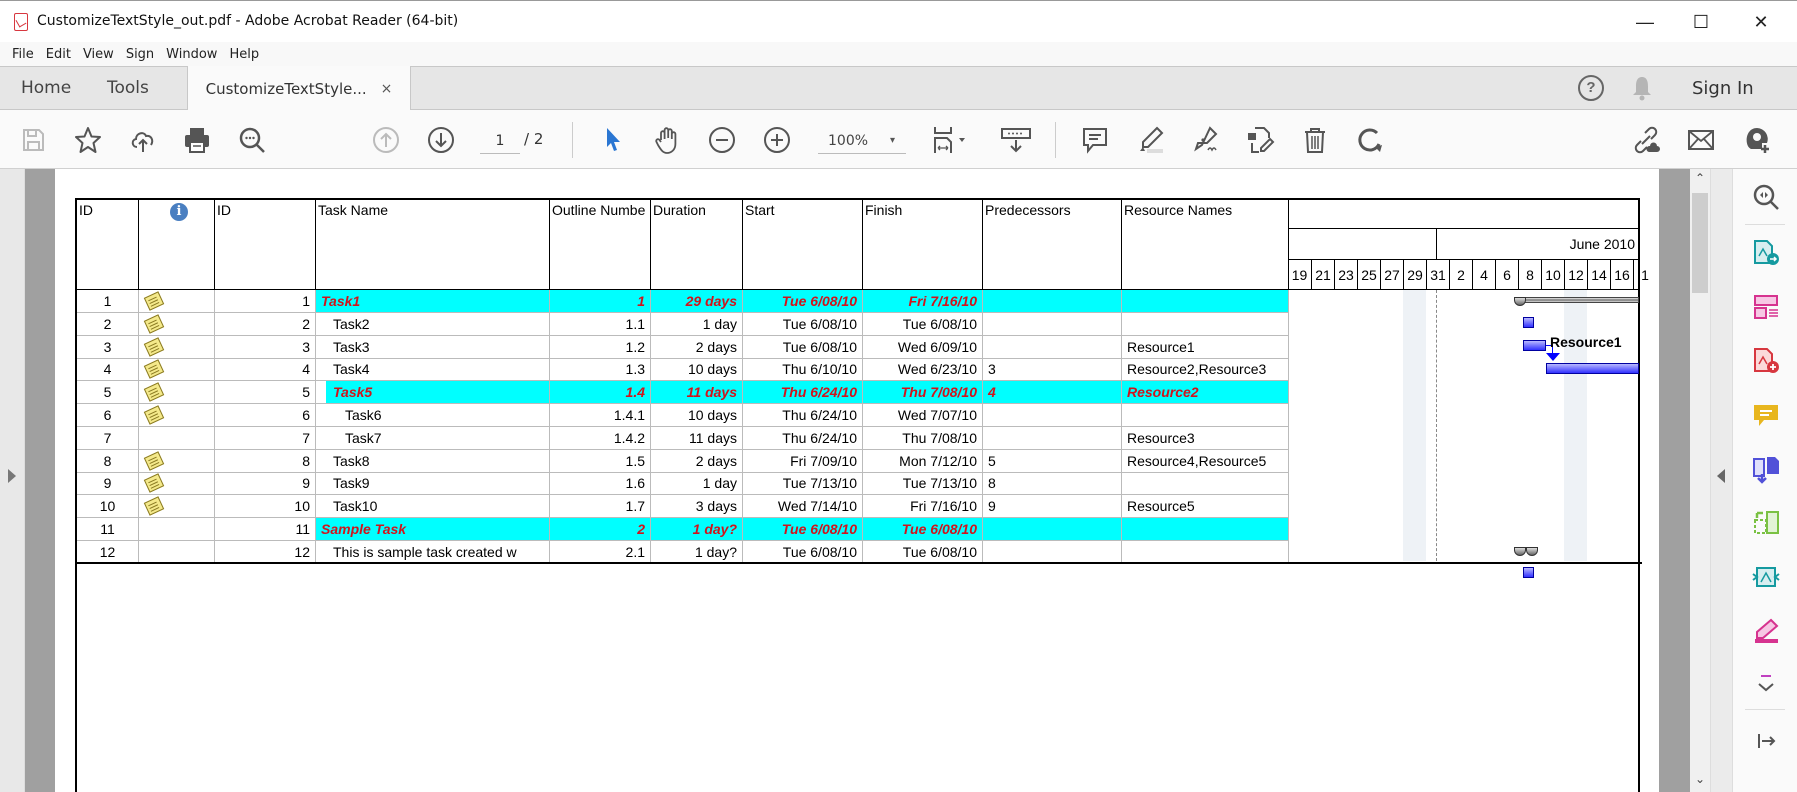 Image resolution: width=1797 pixels, height=792 pixels. Describe the element at coordinates (1766, 523) in the screenshot. I see `compress-pdf-button` at that location.